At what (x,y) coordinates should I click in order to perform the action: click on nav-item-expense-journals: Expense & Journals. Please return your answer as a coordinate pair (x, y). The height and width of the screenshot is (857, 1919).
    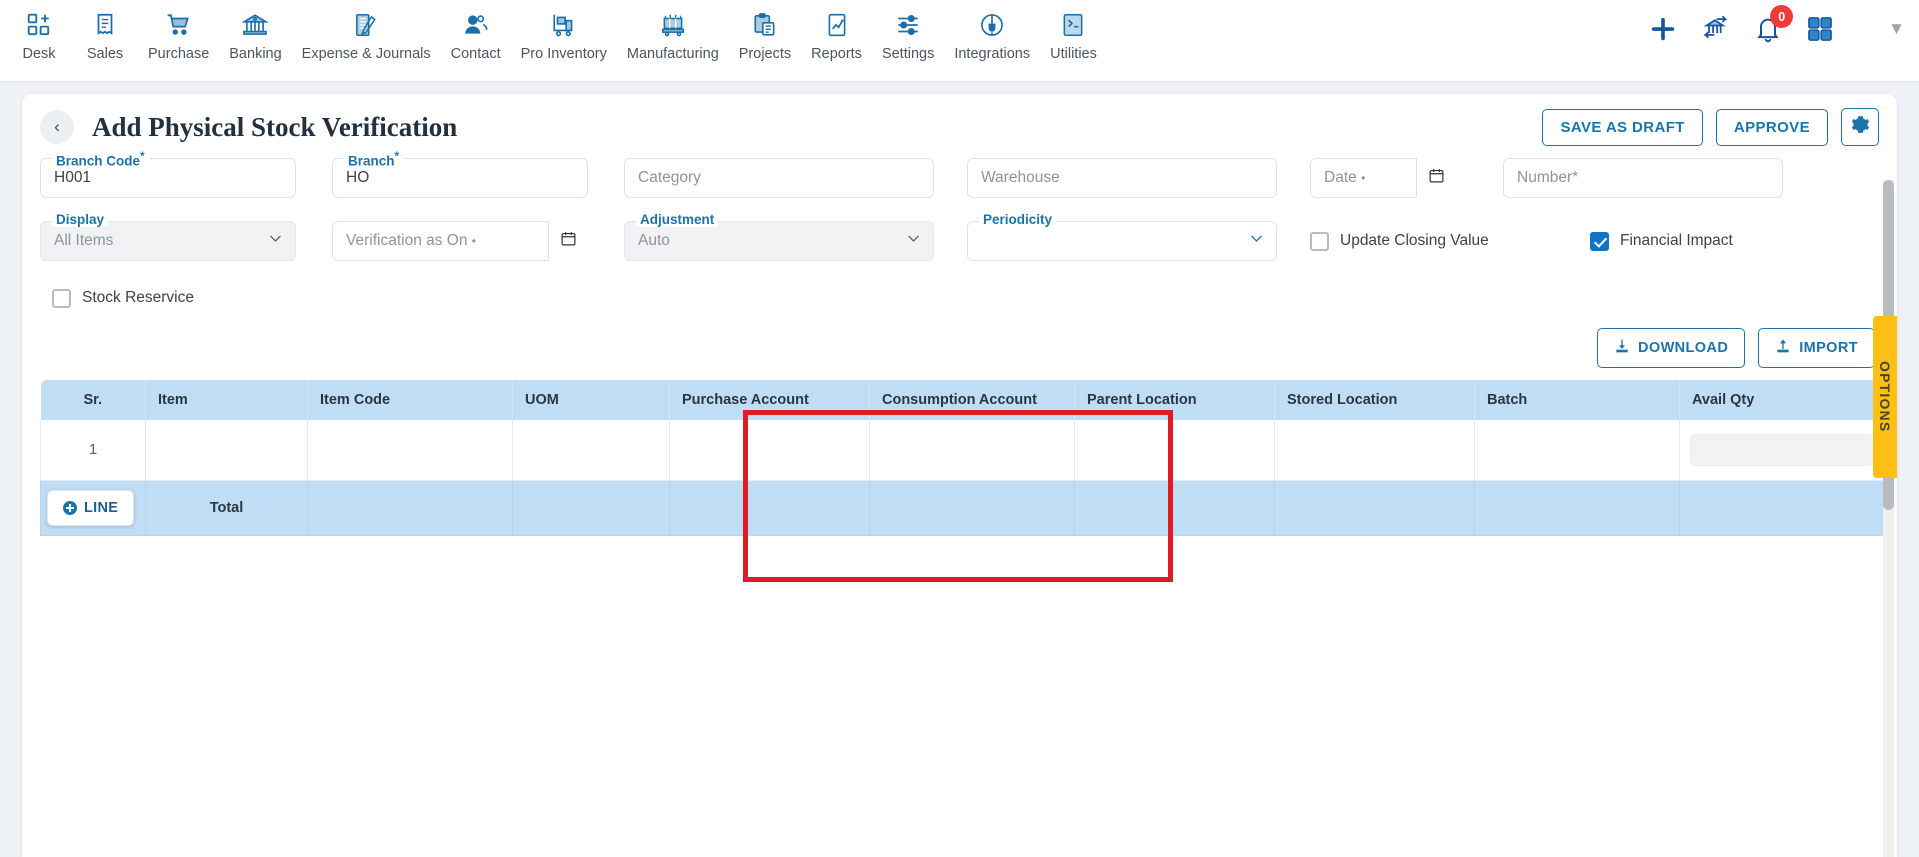
    Looking at the image, I should click on (366, 31).